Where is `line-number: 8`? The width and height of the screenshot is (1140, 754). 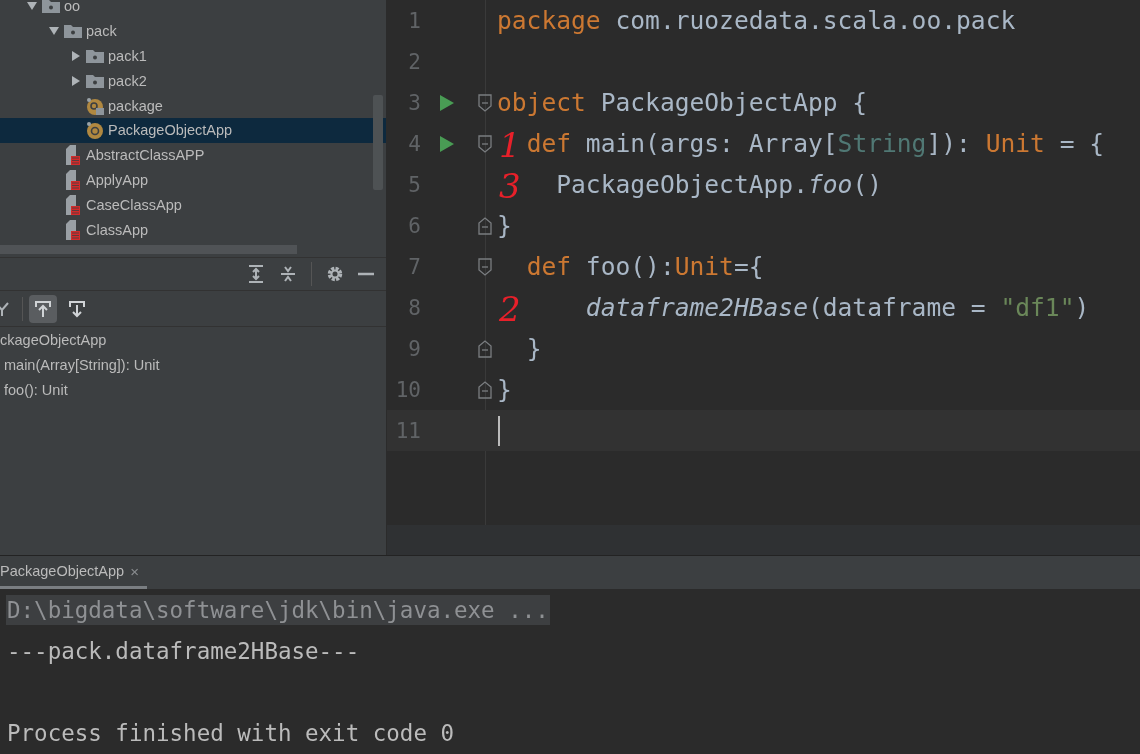
line-number: 8 is located at coordinates (414, 307).